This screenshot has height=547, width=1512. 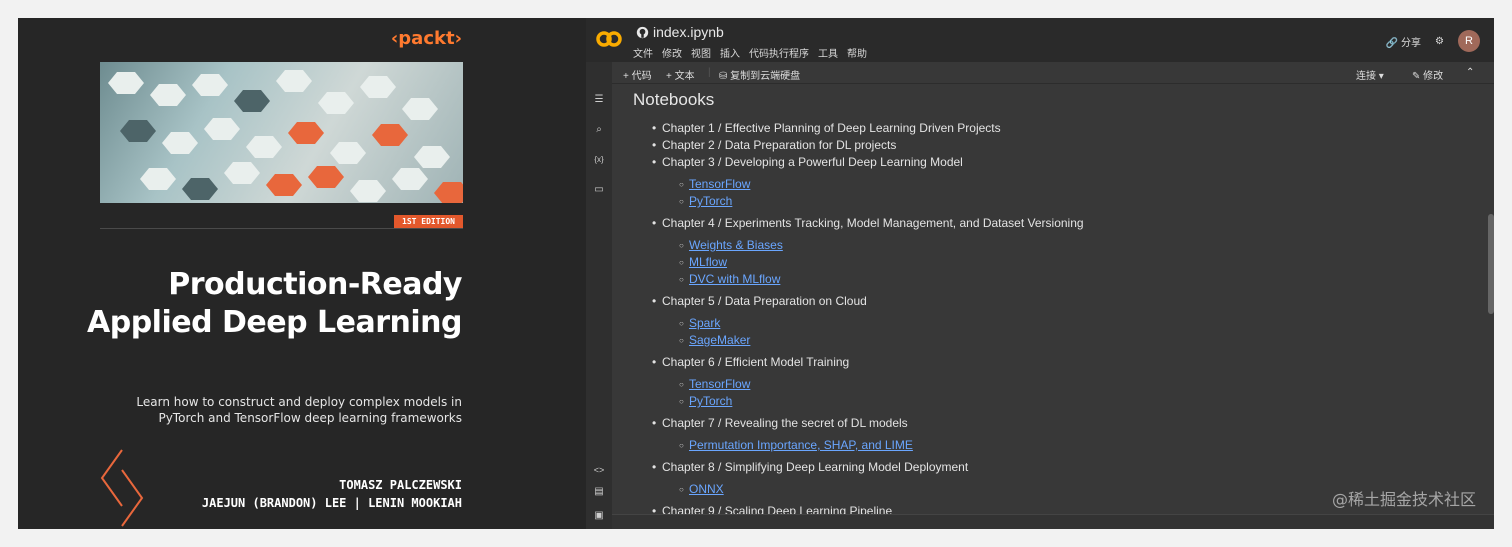 I want to click on notebook-toolbar: + 代码 + 文本 | ⛁ 复制到云端硬盘 连接 ▾ ✎ 修改 ⌃, so click(x=1040, y=73).